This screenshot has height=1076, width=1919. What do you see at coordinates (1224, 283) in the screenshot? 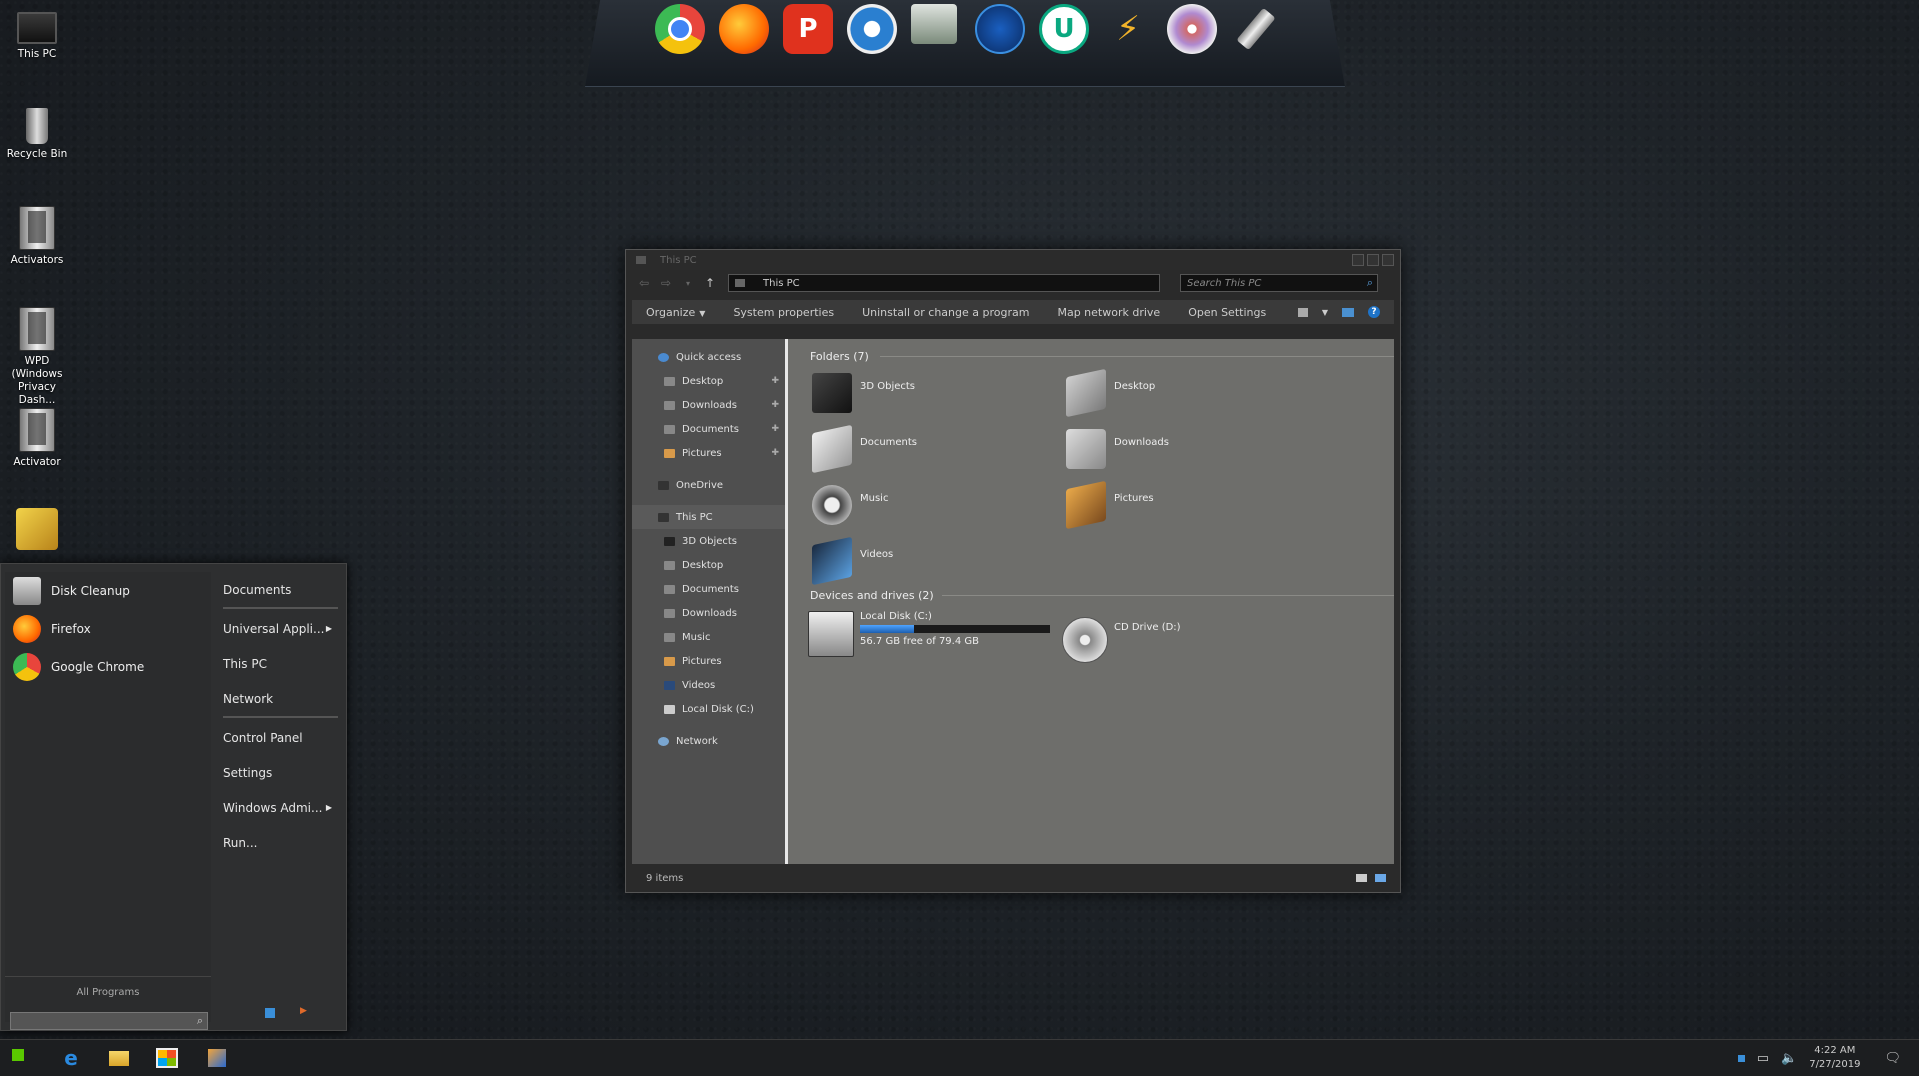
I see `search-placeholder: Search This PC` at bounding box center [1224, 283].